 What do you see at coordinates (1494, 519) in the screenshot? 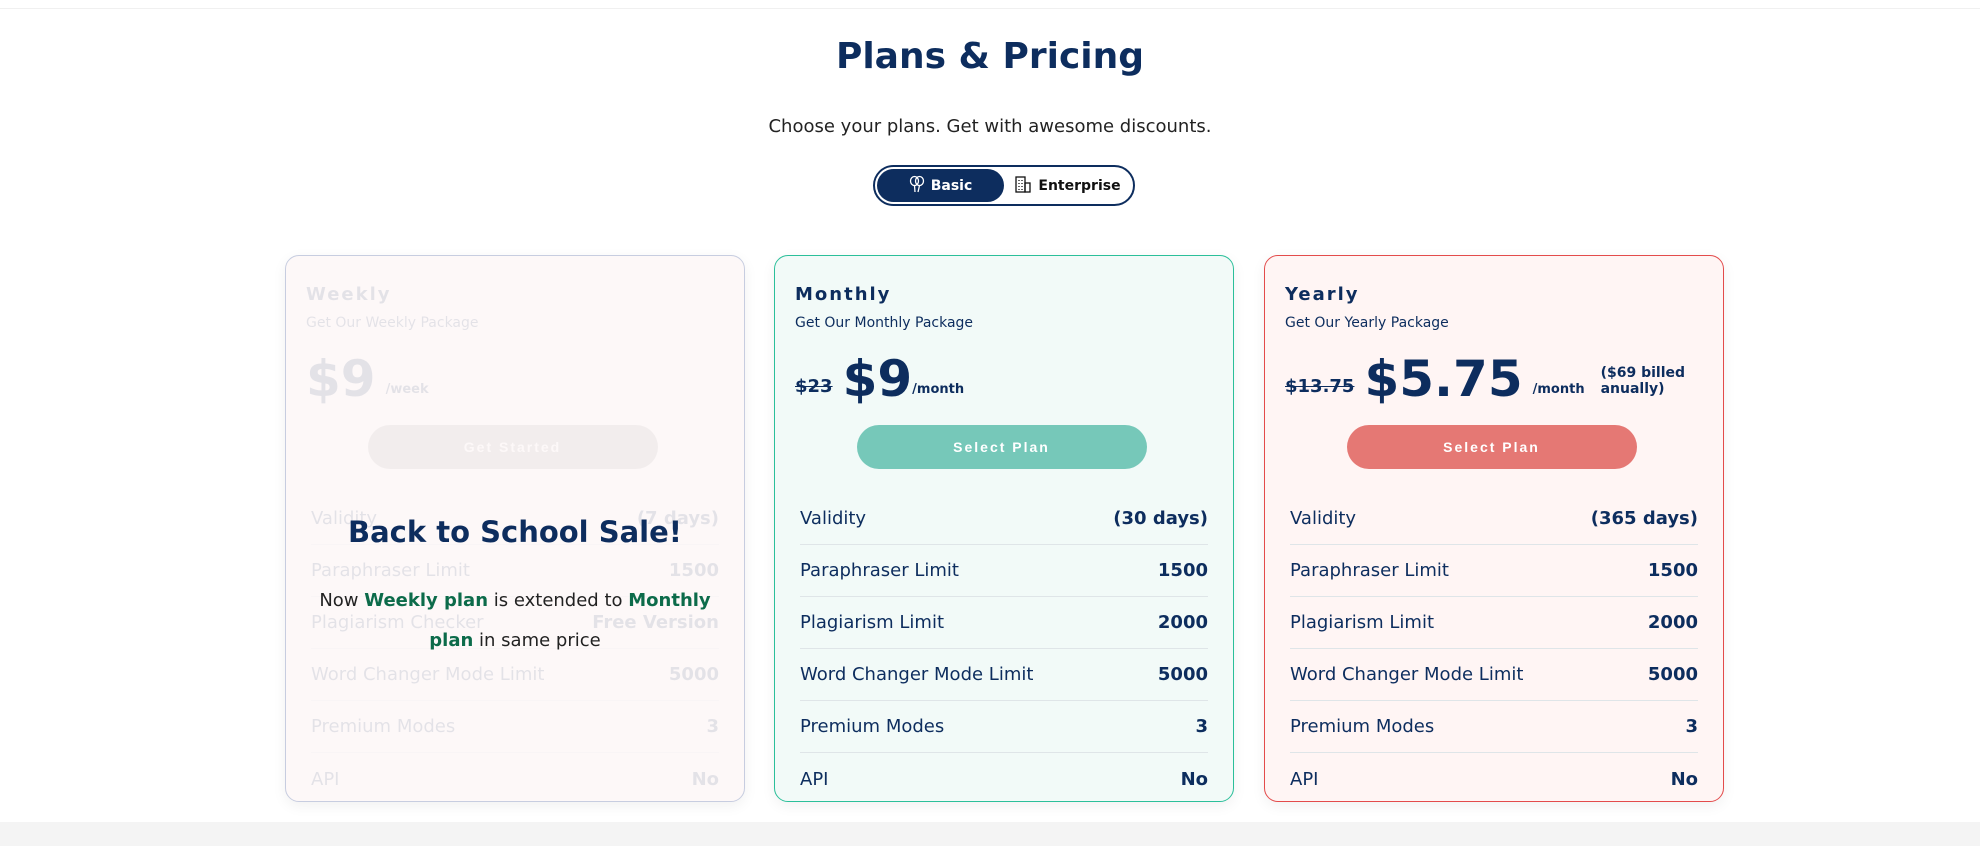
I see `feature-row: Validity (365 days)` at bounding box center [1494, 519].